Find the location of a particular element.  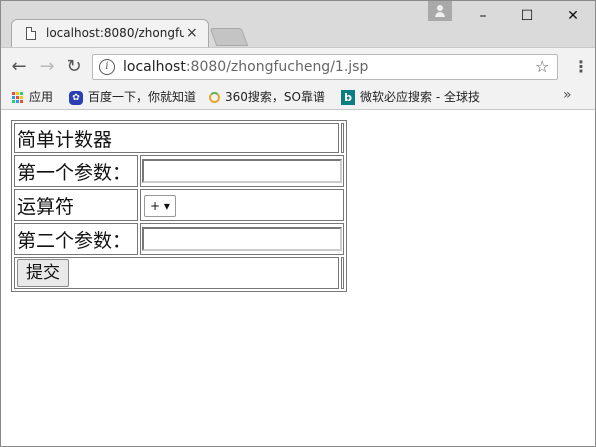

tab-strip: localhost:8080/zhongfu × – ☐ ✕ is located at coordinates (298, 24).